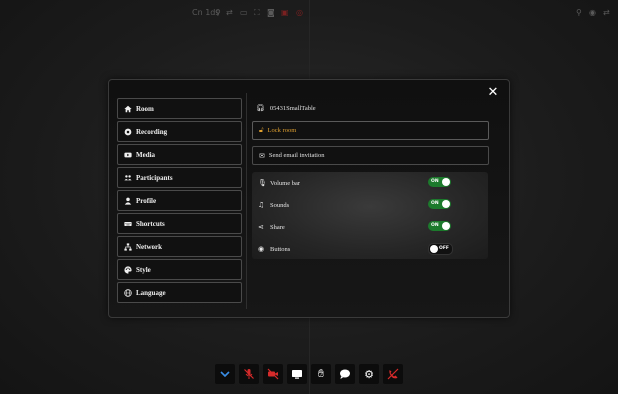  What do you see at coordinates (439, 226) in the screenshot?
I see `share-toggle: ON` at bounding box center [439, 226].